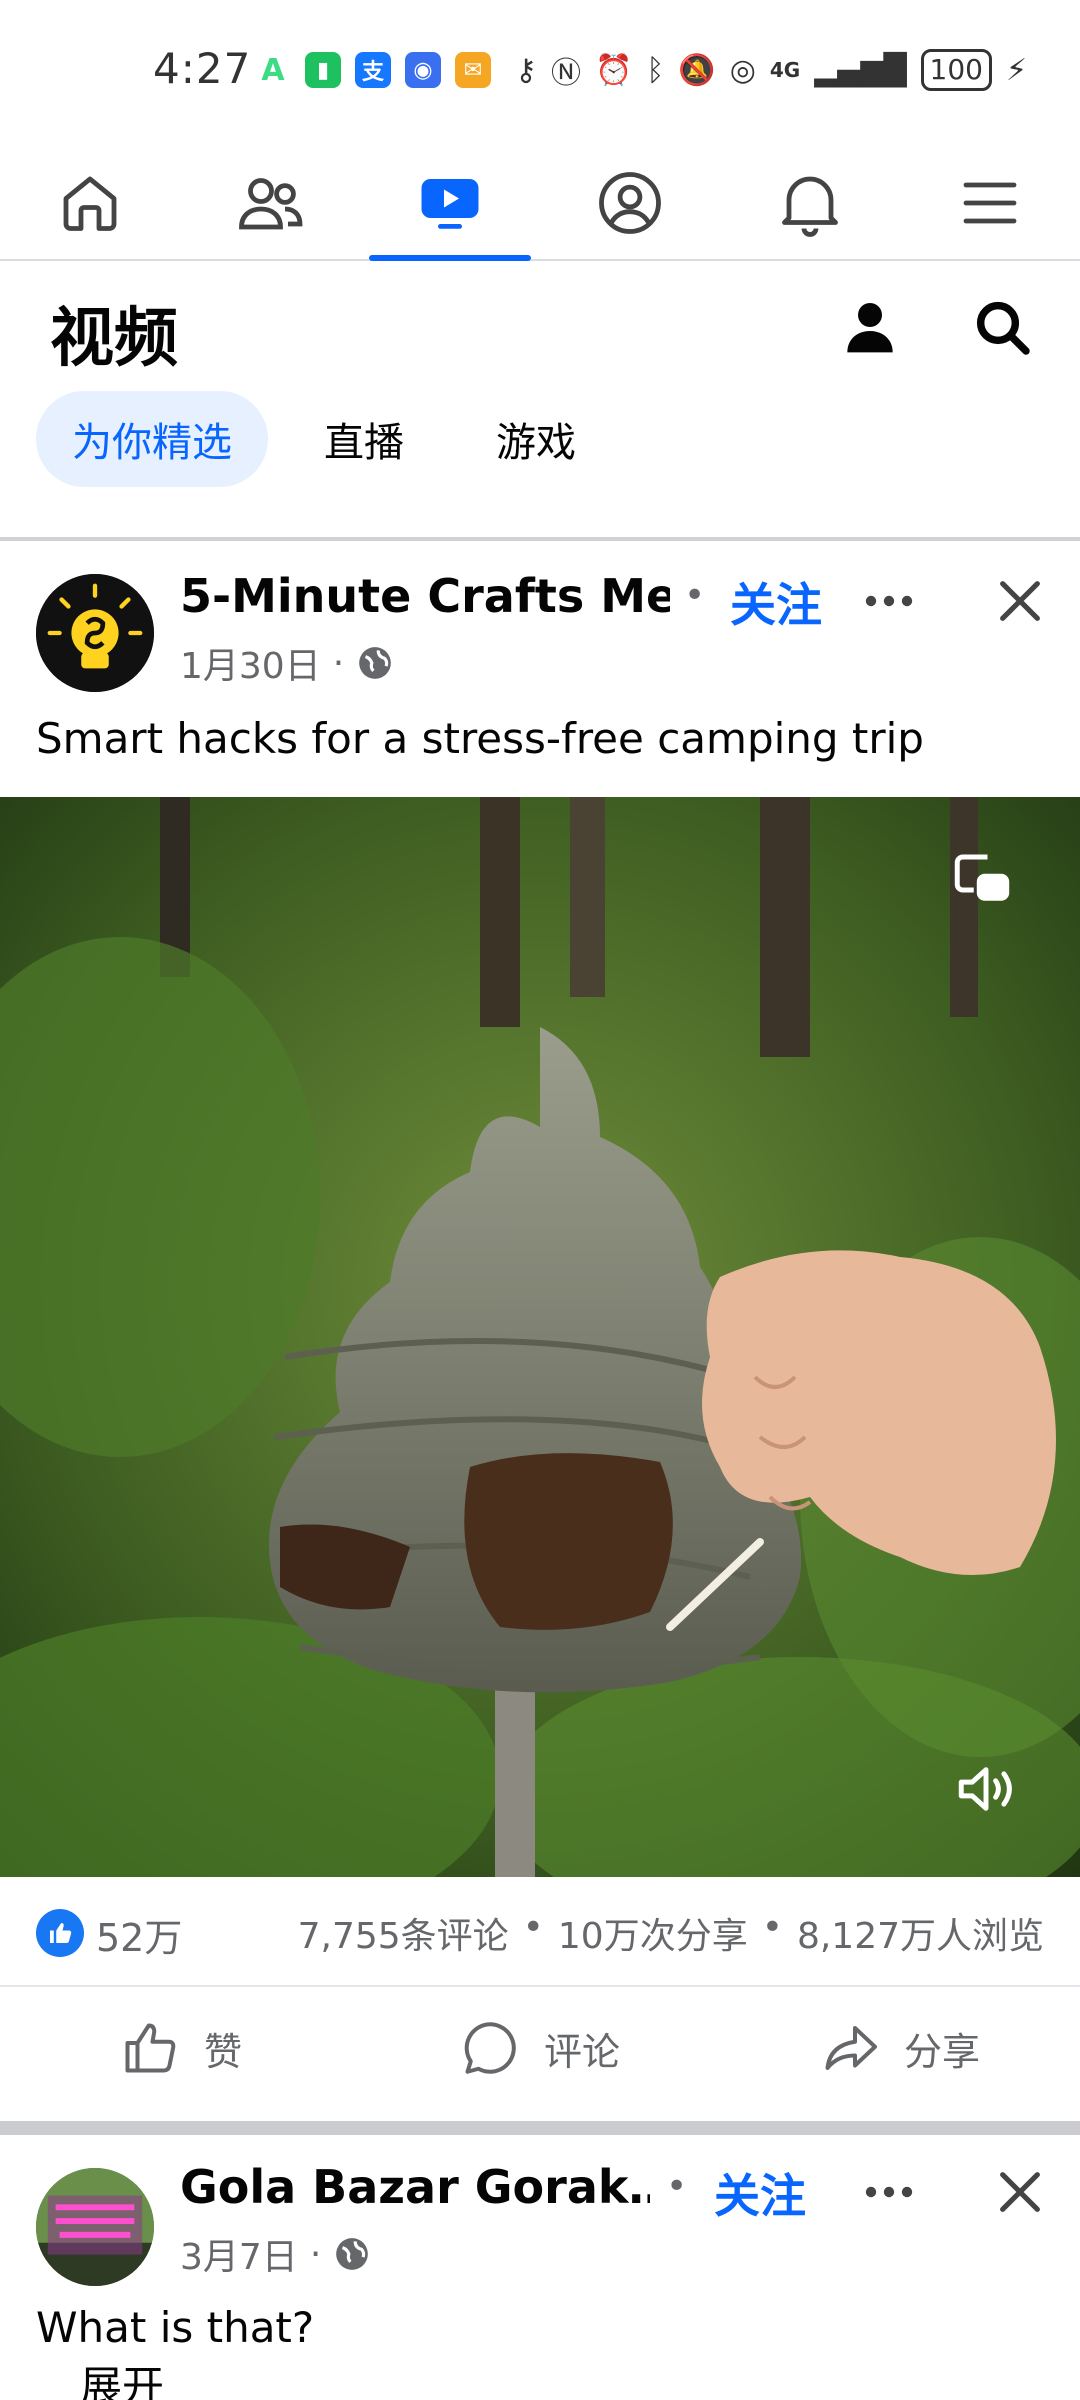 This screenshot has width=1080, height=2400. I want to click on post-date: 1月30日, so click(250, 666).